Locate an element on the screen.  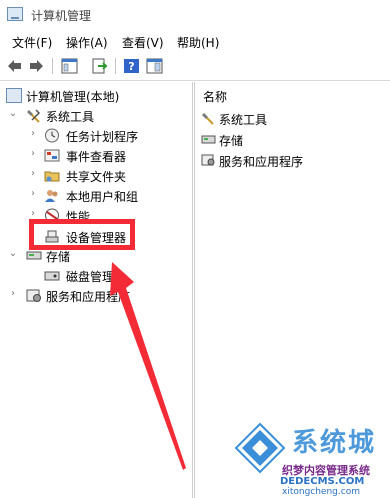
tree-item-services-applications: › 服务和应用程序 is located at coordinates (98, 296).